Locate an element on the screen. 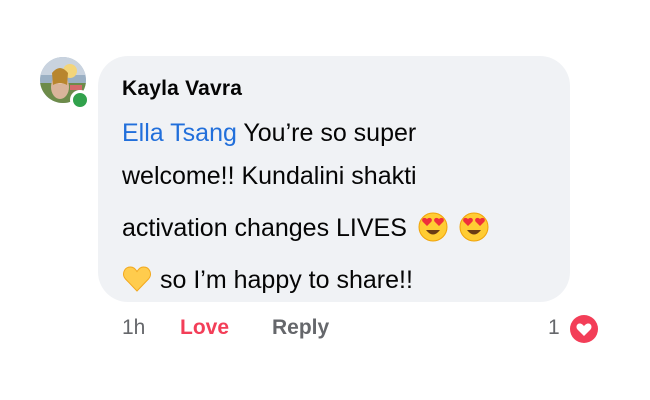 The height and width of the screenshot is (400, 650). comment-line-2: welcome!! Kundalini shakti is located at coordinates (269, 176).